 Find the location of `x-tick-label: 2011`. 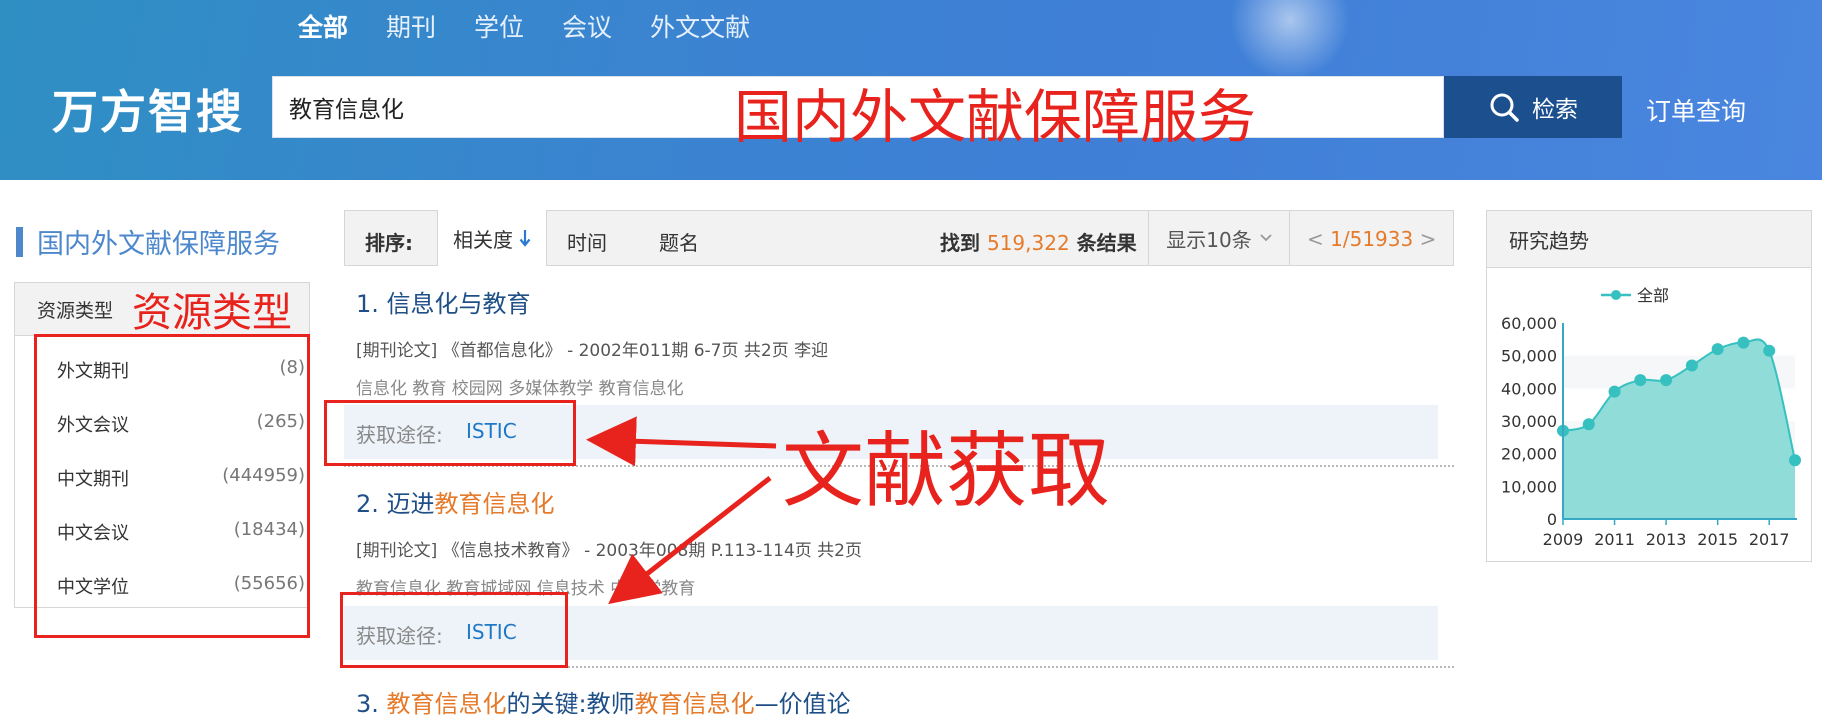

x-tick-label: 2011 is located at coordinates (1614, 539).